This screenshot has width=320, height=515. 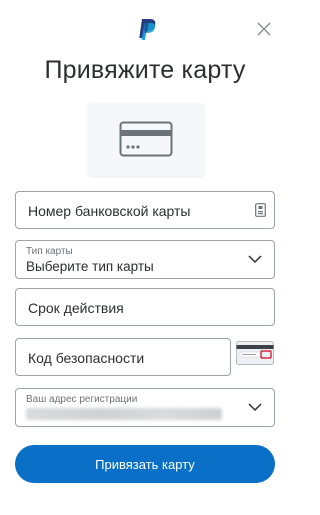 I want to click on card-number-field: Номер банковской карты, so click(x=145, y=210).